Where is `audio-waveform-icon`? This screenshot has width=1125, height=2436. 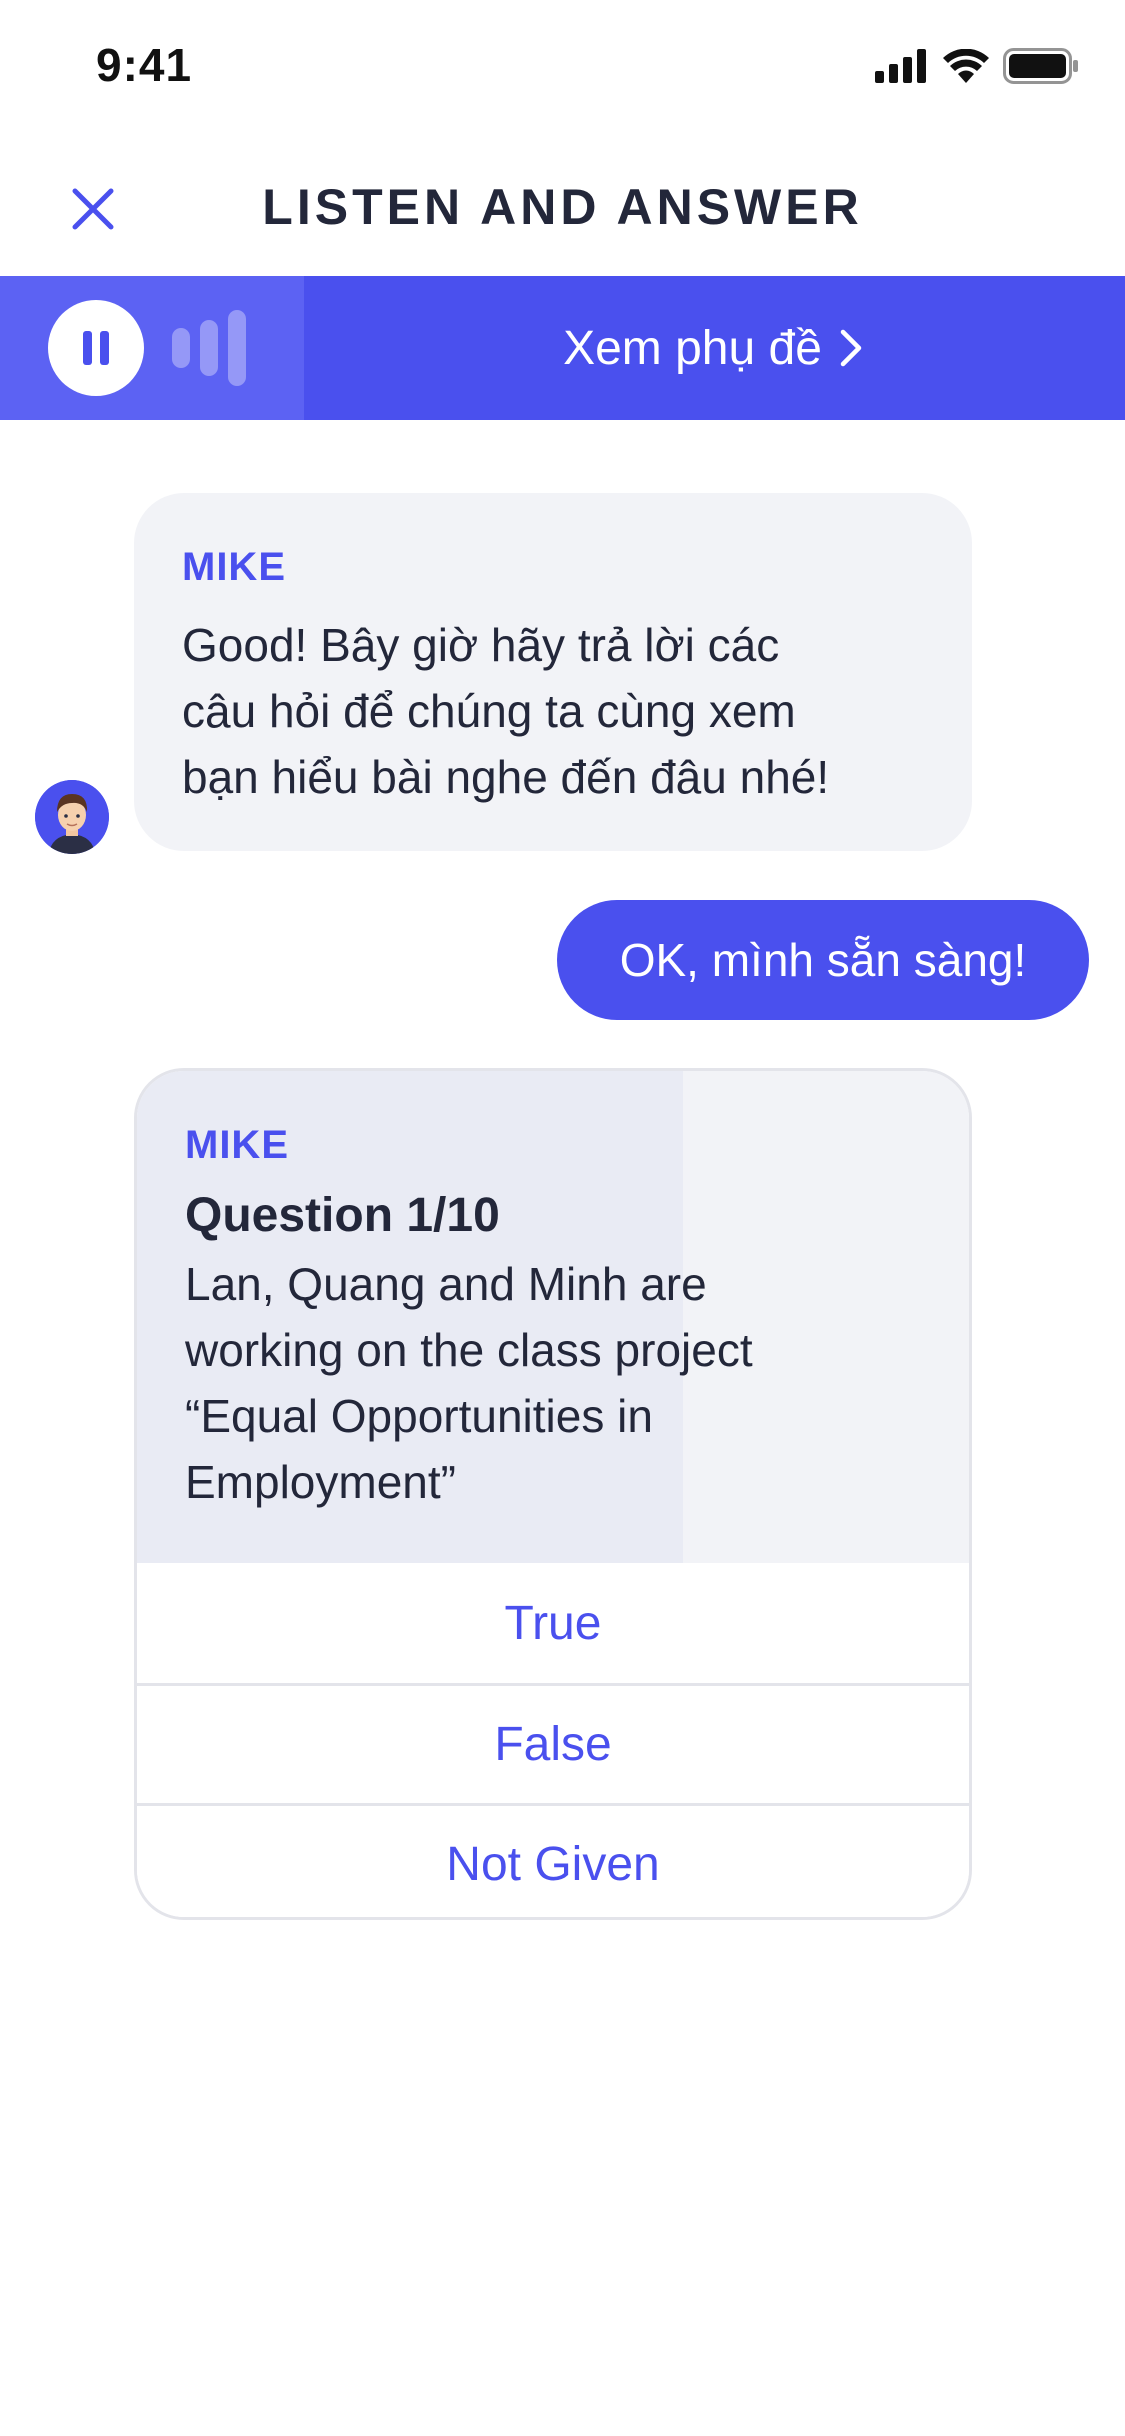 audio-waveform-icon is located at coordinates (209, 348).